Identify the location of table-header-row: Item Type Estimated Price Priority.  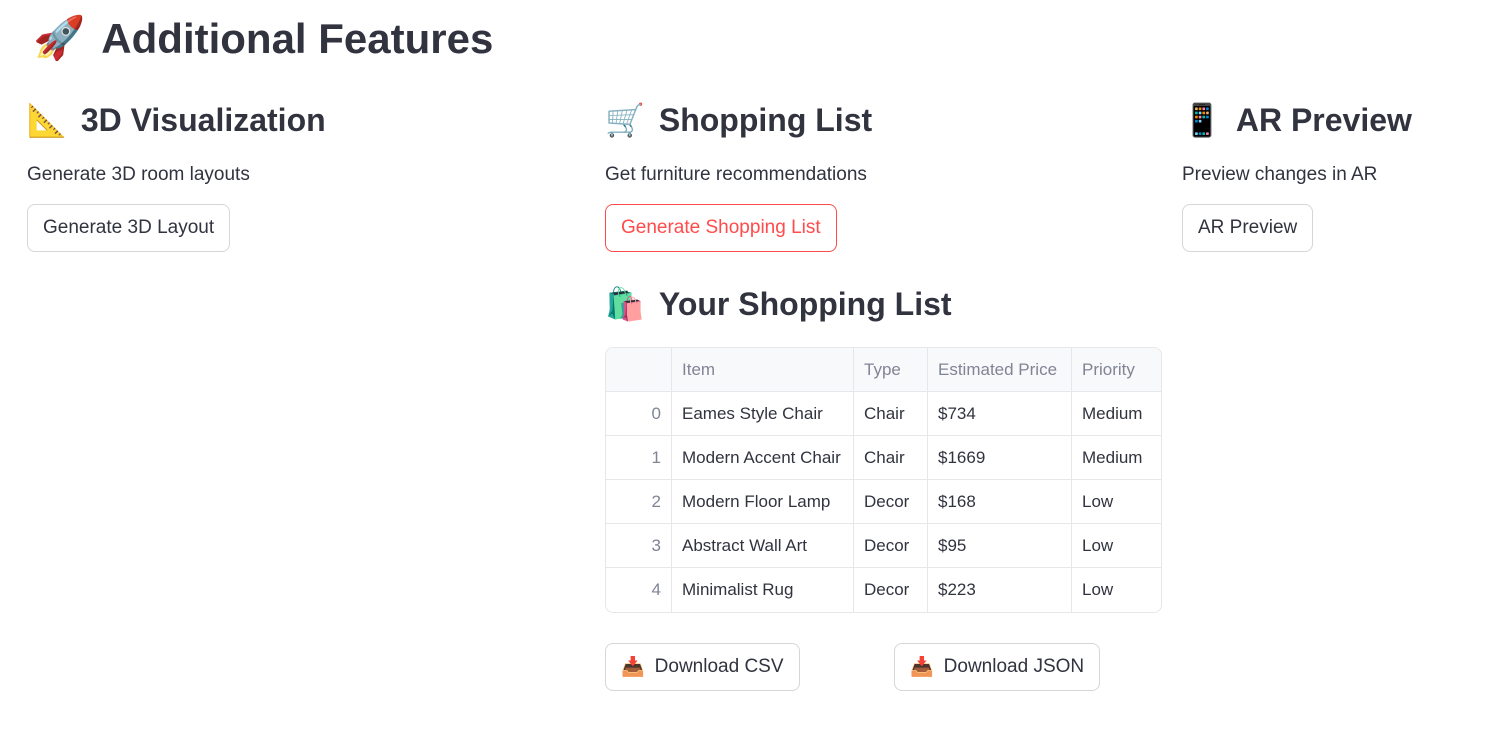
(883, 370).